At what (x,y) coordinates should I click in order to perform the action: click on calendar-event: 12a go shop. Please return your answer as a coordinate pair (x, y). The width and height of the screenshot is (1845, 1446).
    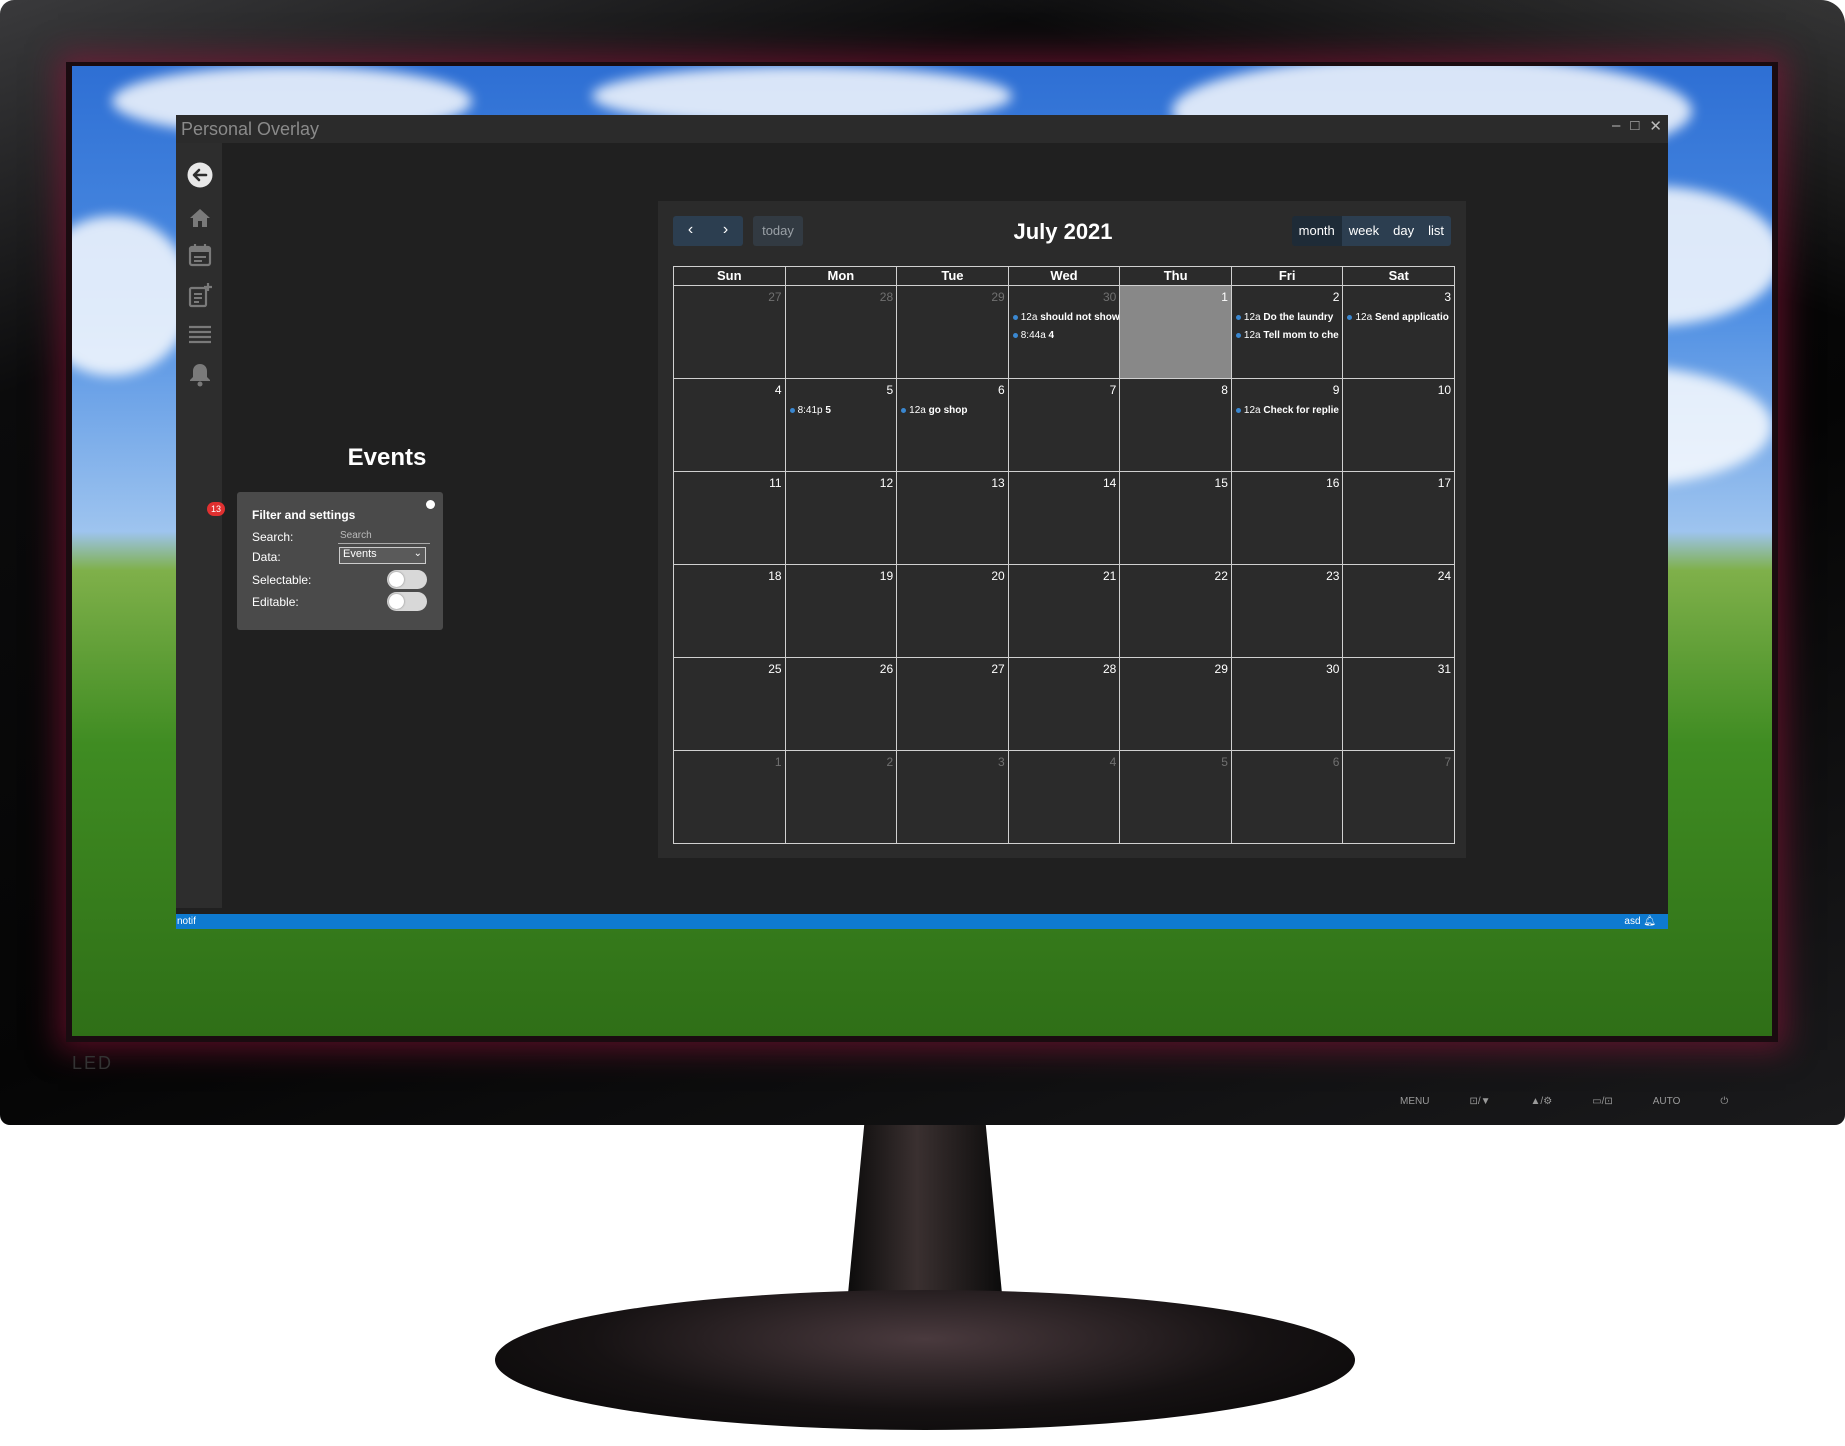
    Looking at the image, I should click on (954, 412).